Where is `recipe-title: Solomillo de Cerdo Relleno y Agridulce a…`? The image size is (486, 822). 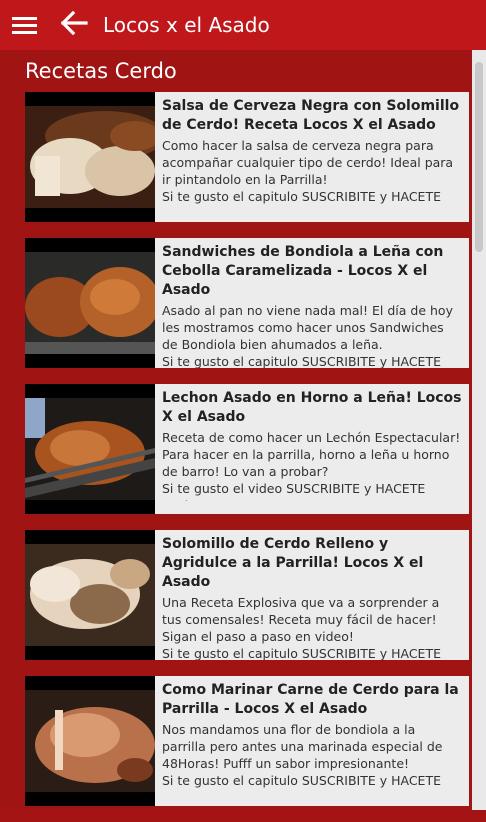 recipe-title: Solomillo de Cerdo Relleno y Agridulce a… is located at coordinates (293, 563).